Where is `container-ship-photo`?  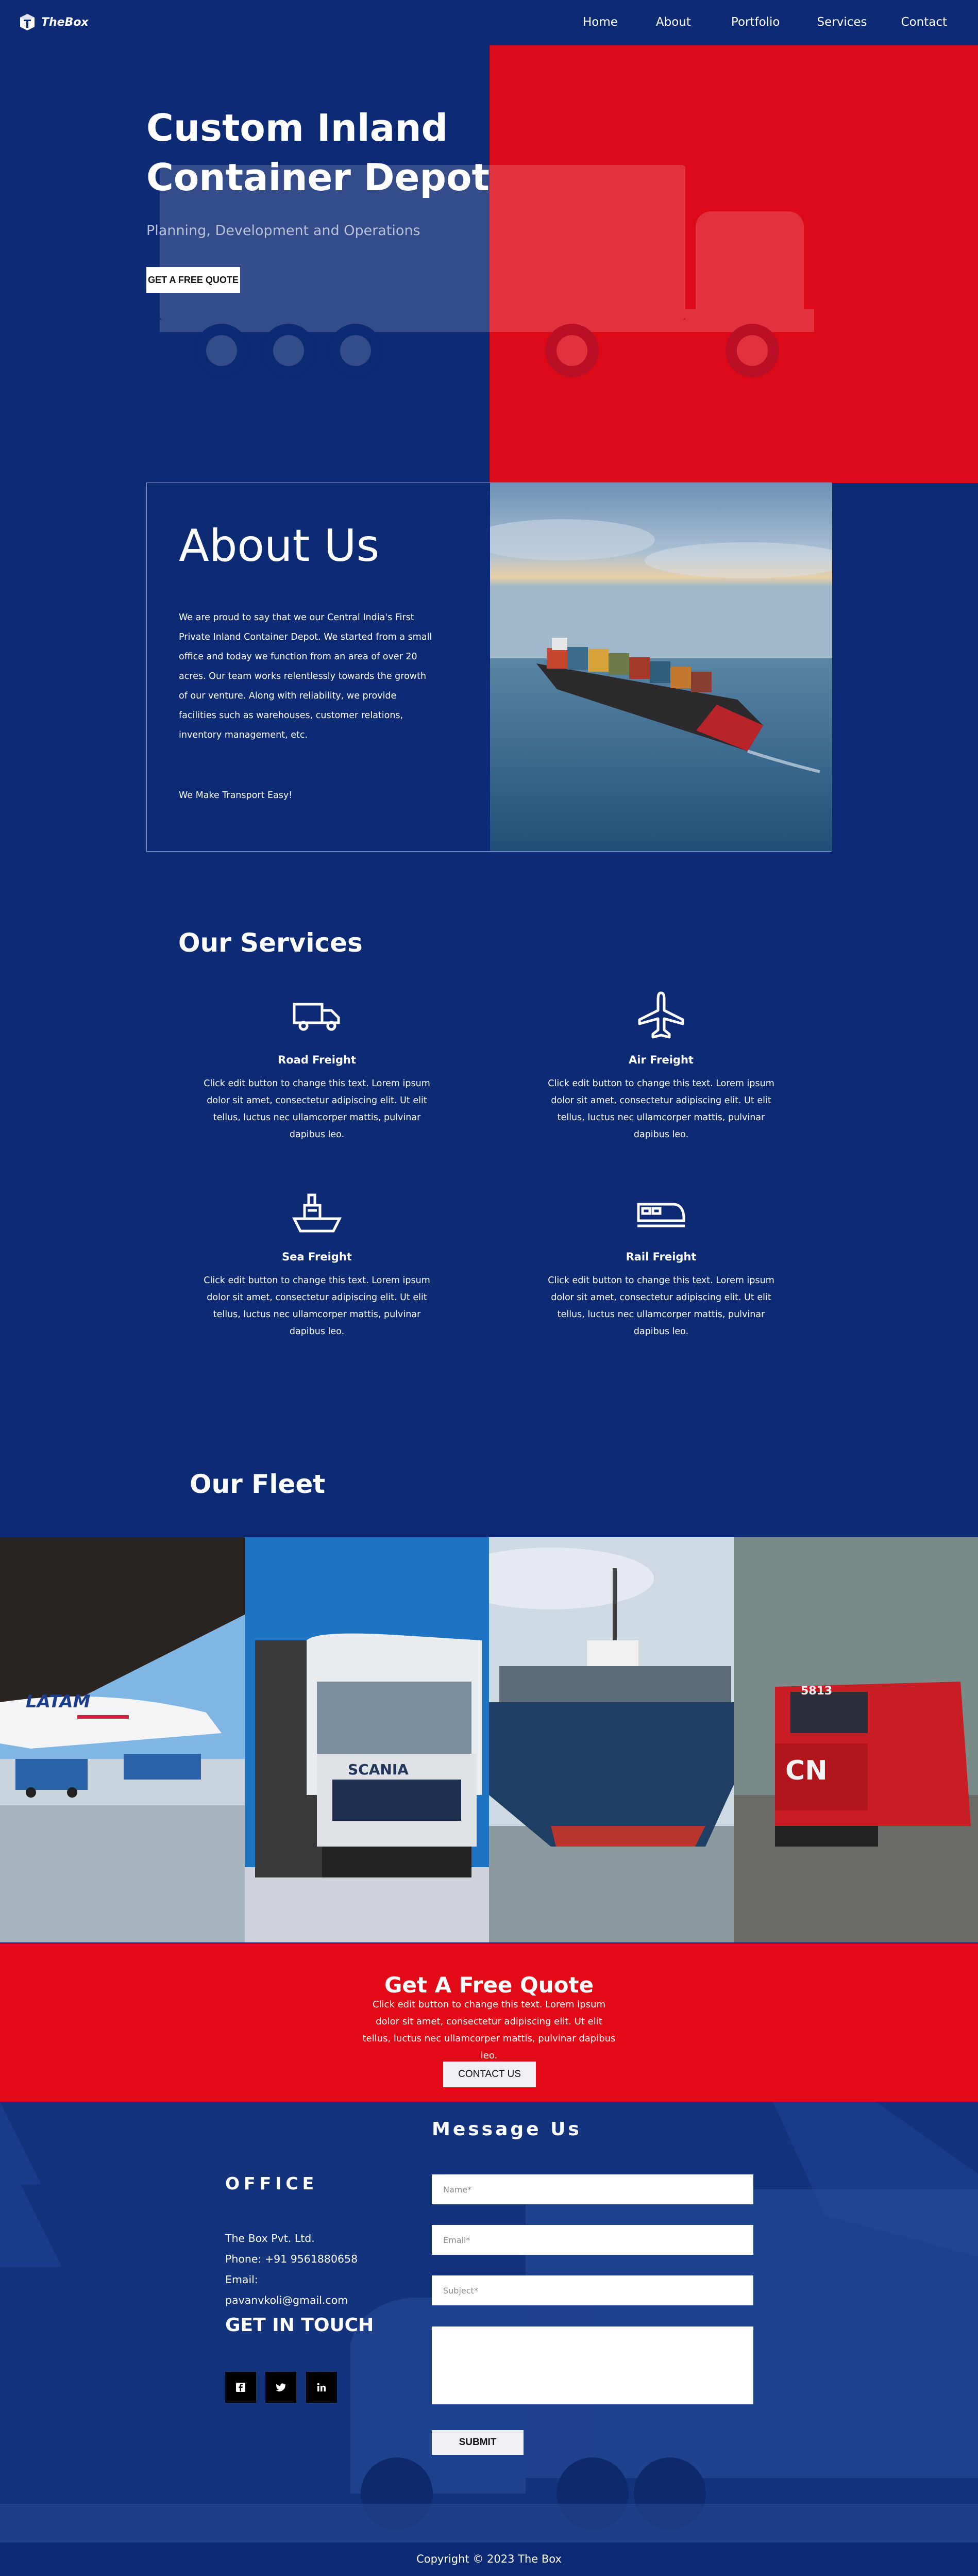
container-ship-photo is located at coordinates (661, 667).